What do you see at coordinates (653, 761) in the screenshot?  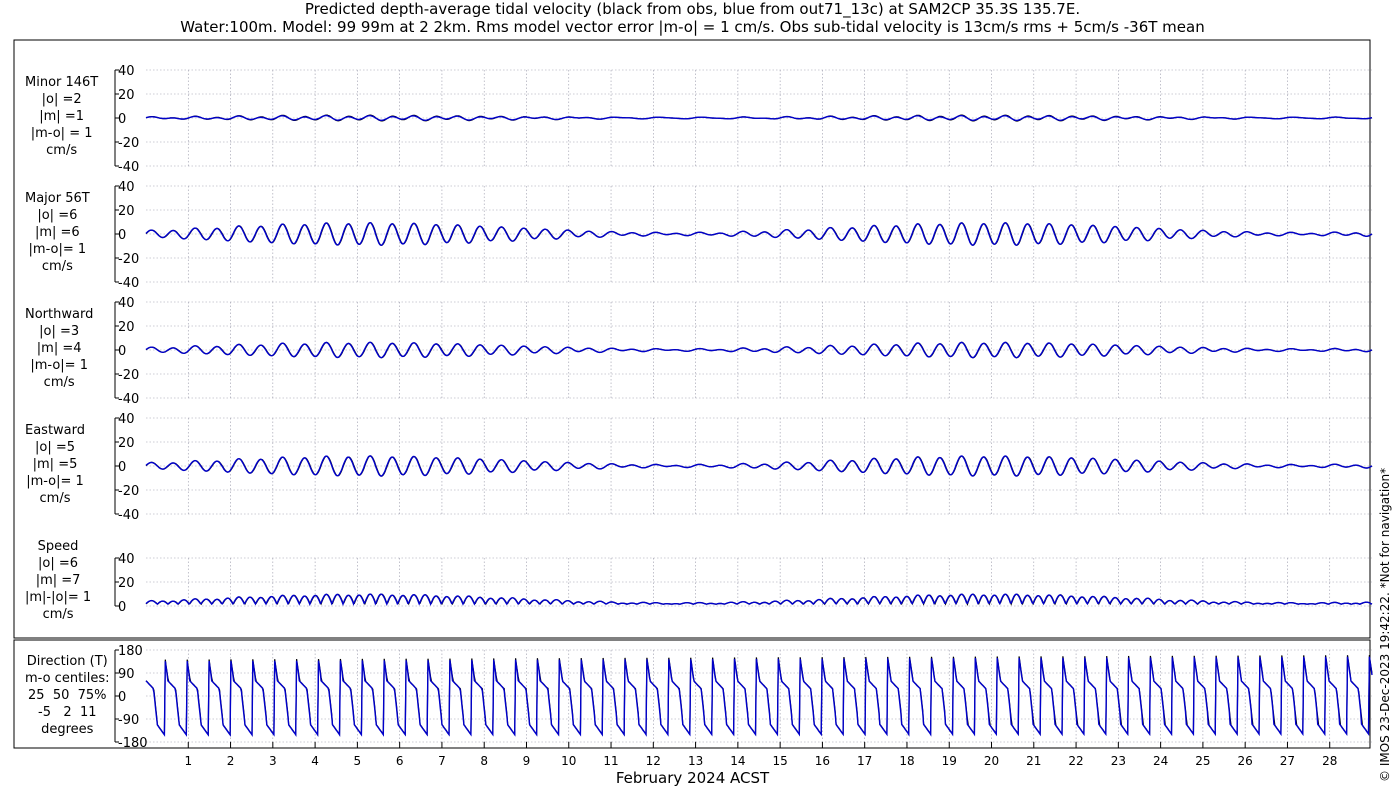 I see `x-tick-label: 12` at bounding box center [653, 761].